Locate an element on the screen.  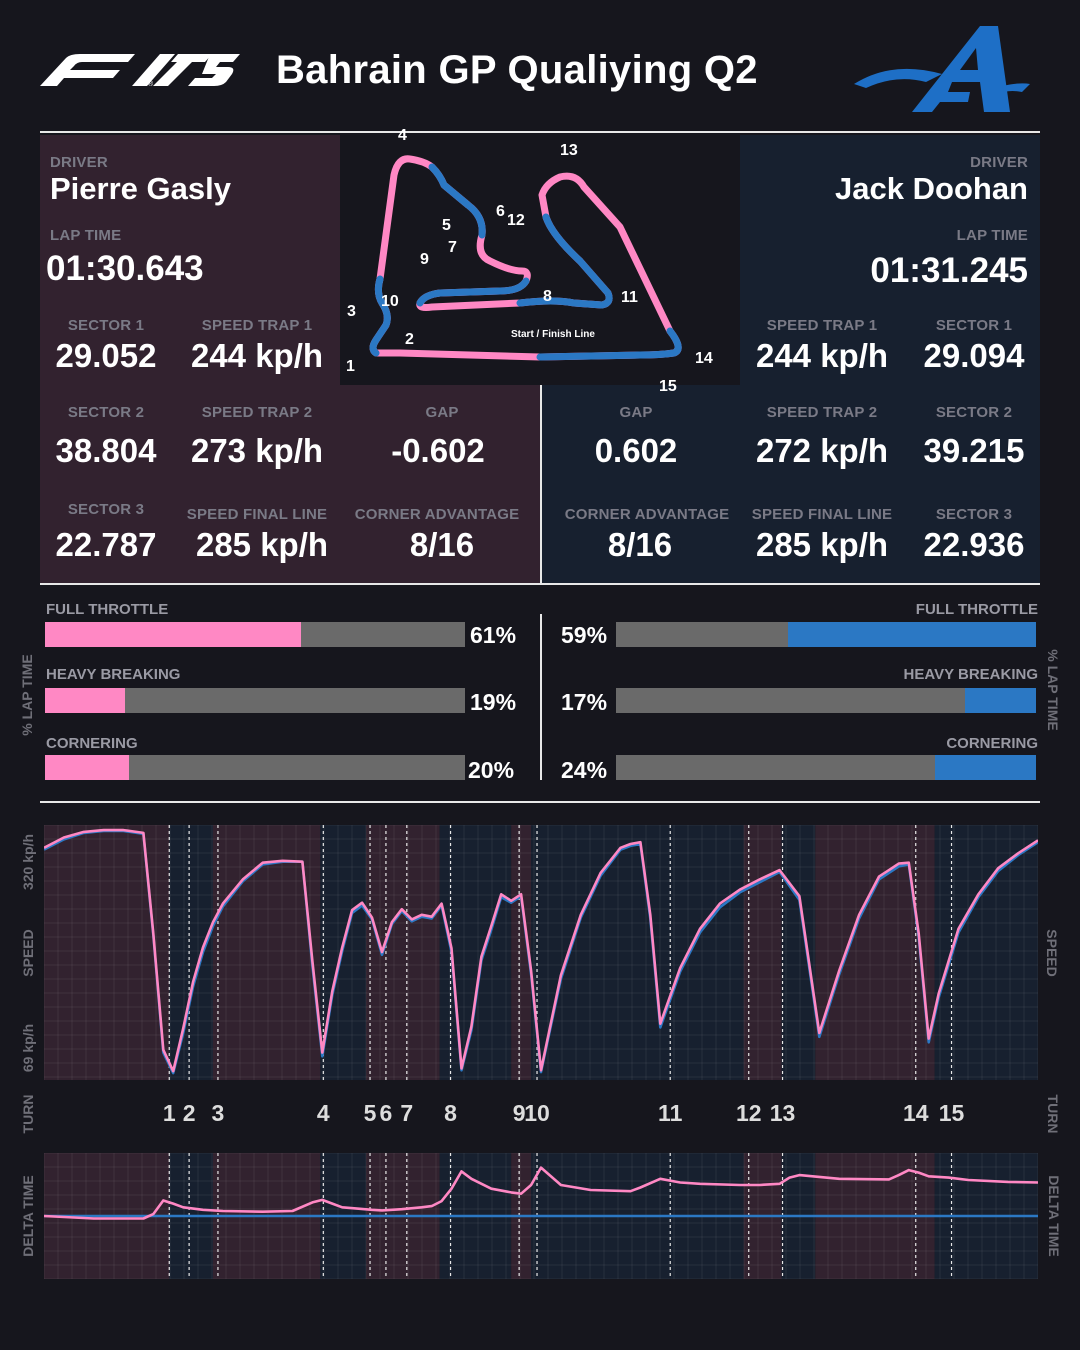
gasly-sector2: 38.804 is located at coordinates (106, 450).